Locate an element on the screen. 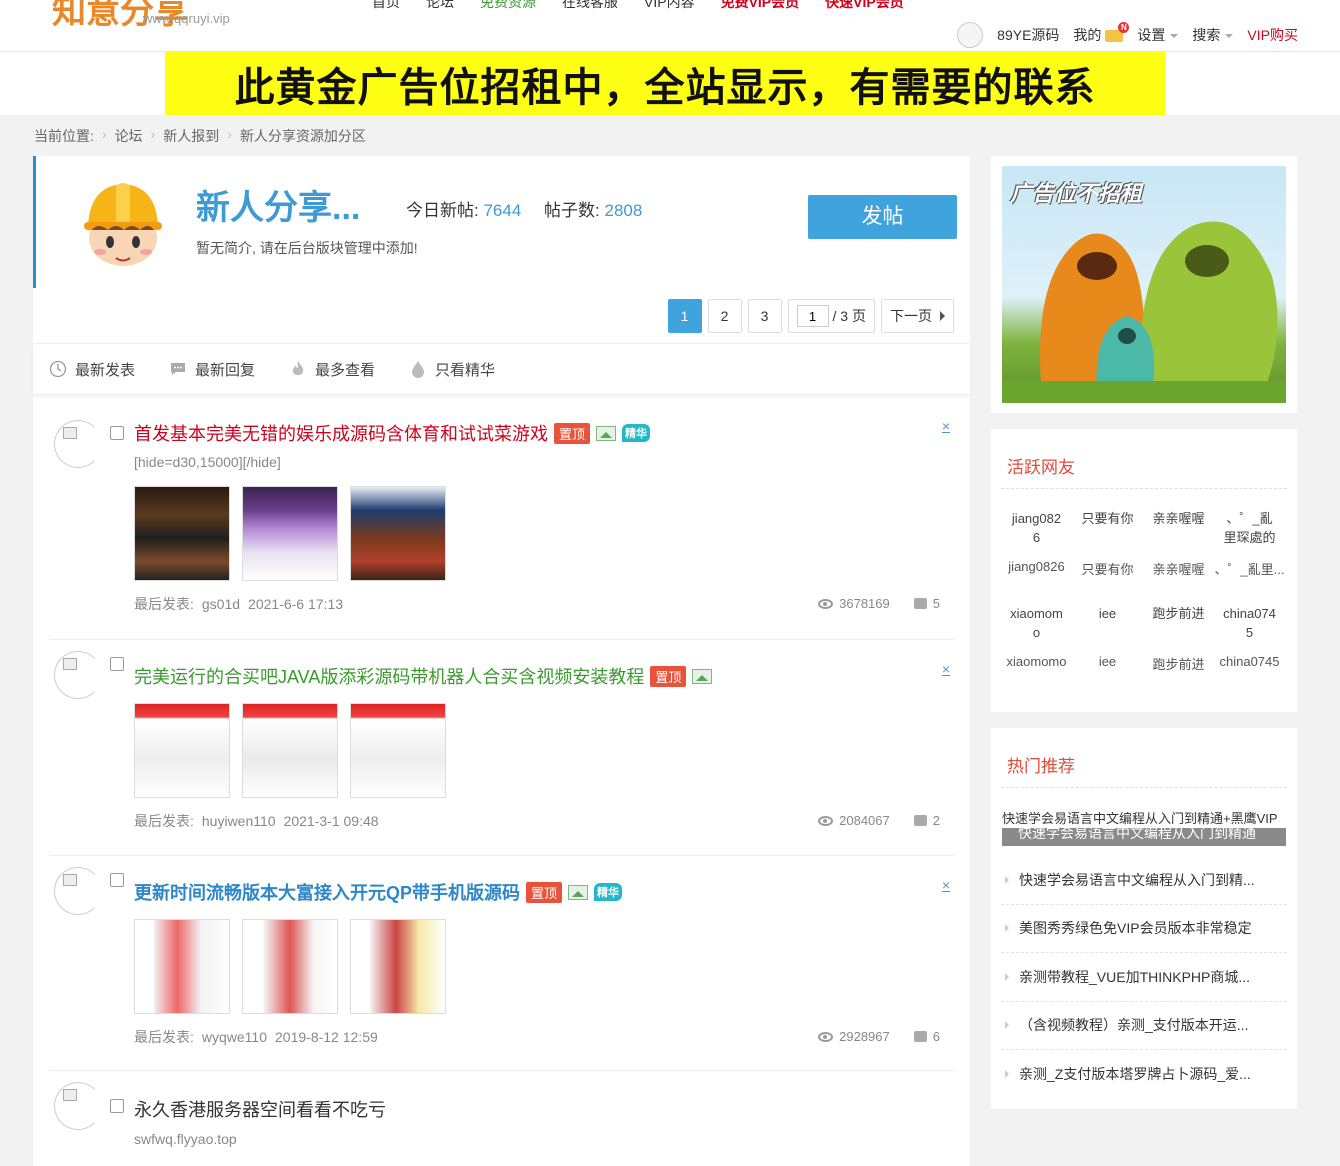 Image resolution: width=1340 pixels, height=1166 pixels. friend-avatar-alt: iee is located at coordinates (1107, 613).